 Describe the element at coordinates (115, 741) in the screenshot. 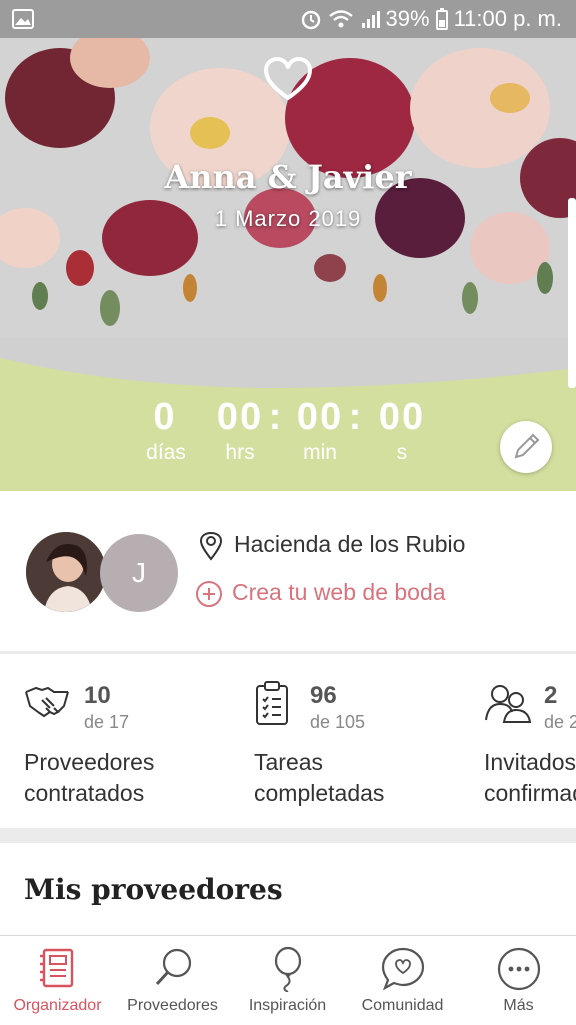

I see `stat-suppliers: 10 de 17 Proveedores contratados` at that location.